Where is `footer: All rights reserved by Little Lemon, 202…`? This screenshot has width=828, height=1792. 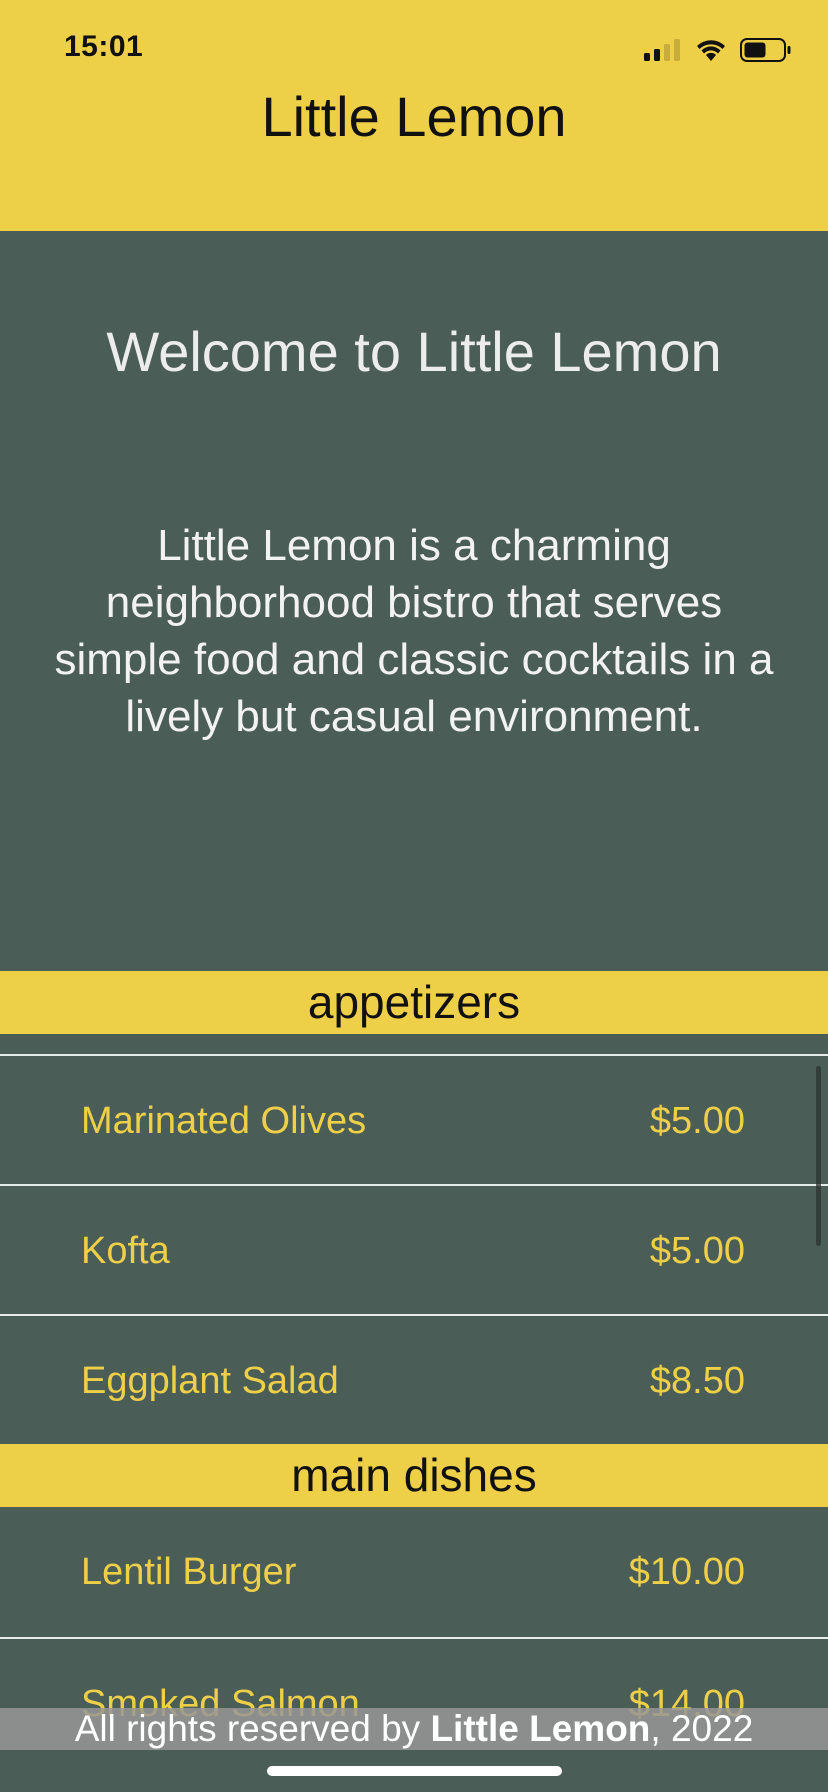 footer: All rights reserved by Little Lemon, 202… is located at coordinates (414, 1729).